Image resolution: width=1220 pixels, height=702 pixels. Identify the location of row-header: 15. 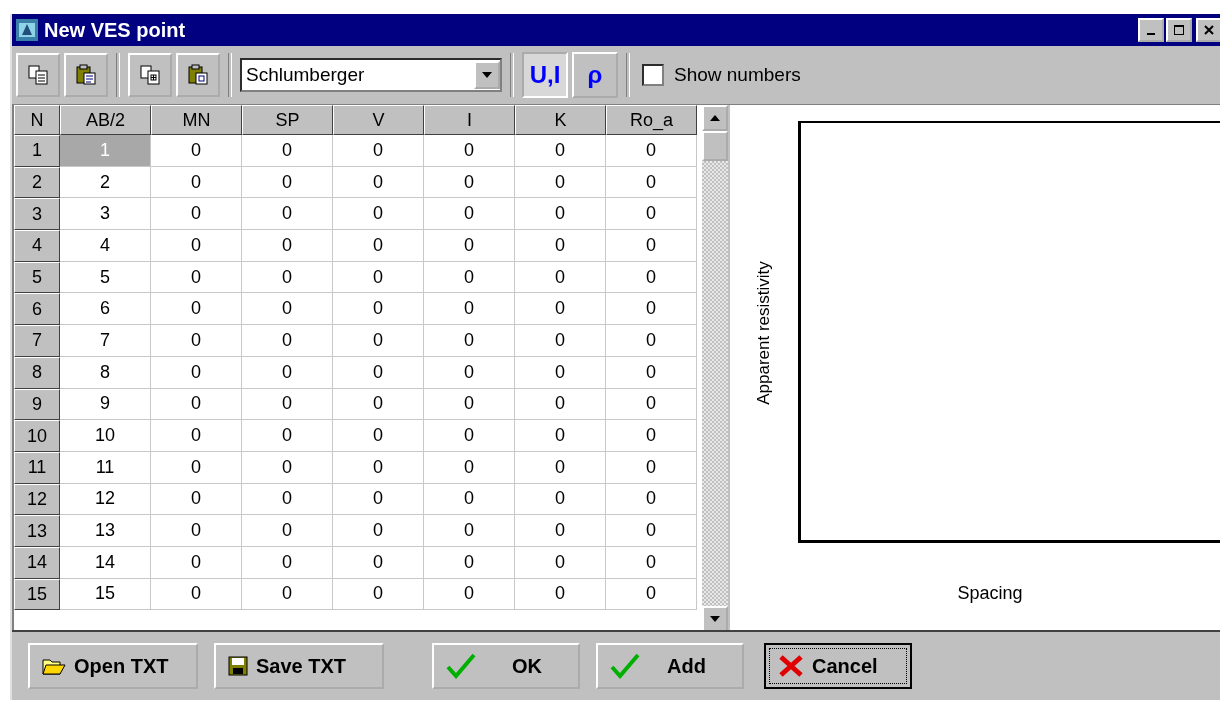
(37, 594).